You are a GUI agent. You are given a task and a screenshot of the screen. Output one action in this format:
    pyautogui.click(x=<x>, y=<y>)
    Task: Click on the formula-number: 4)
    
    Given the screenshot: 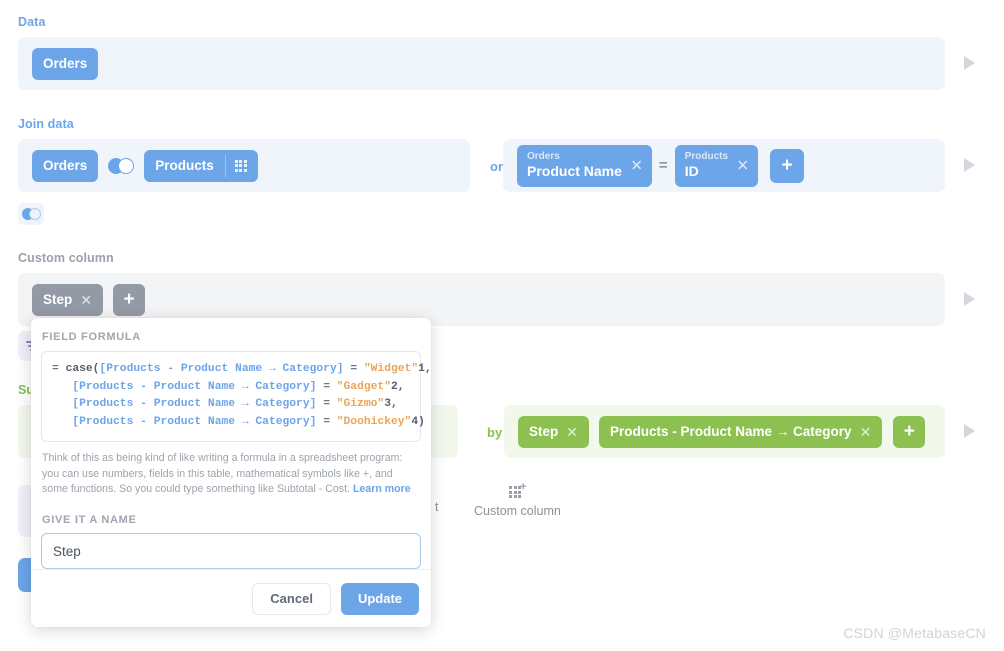 What is the action you would take?
    pyautogui.click(x=418, y=421)
    